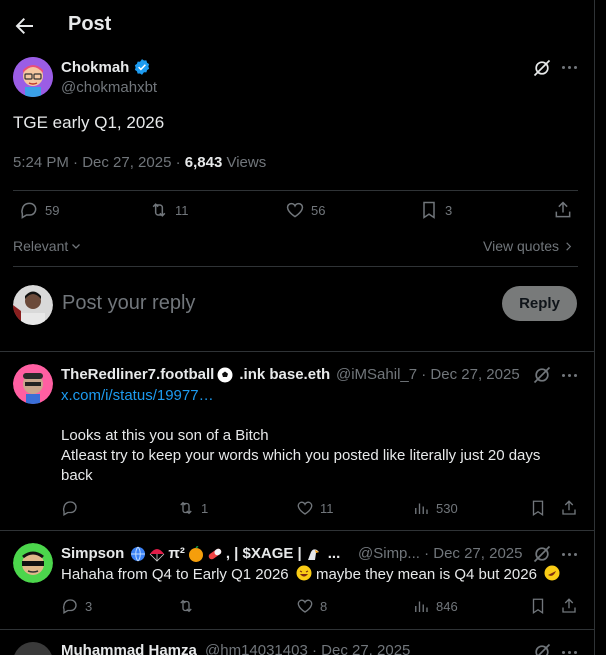 The image size is (606, 655). Describe the element at coordinates (89, 122) in the screenshot. I see `post-text: TGE early Q1, 2026` at that location.